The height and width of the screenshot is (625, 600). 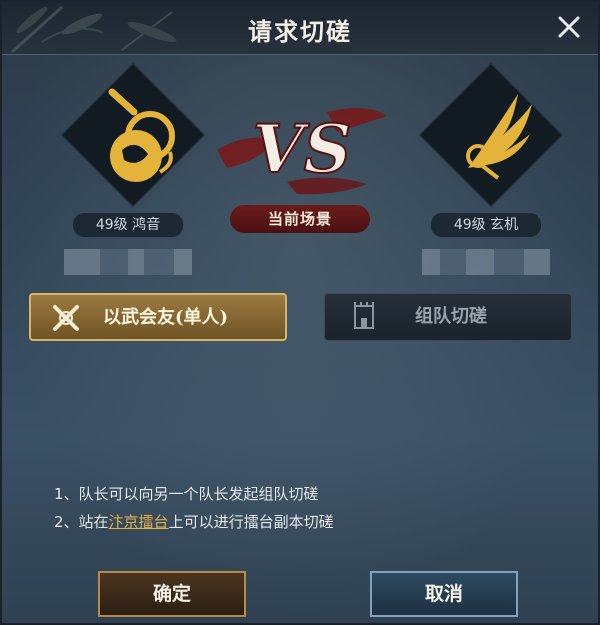 I want to click on note-line-2-prefix: 2、站在, so click(x=81, y=522).